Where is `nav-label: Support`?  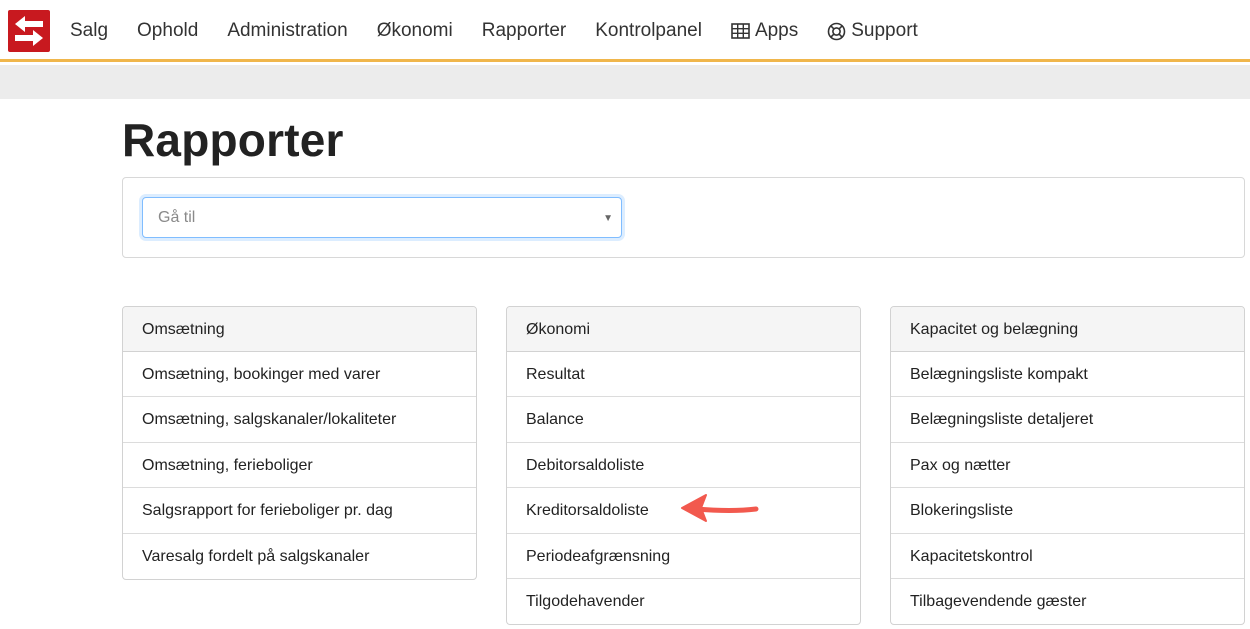
nav-label: Support is located at coordinates (884, 30).